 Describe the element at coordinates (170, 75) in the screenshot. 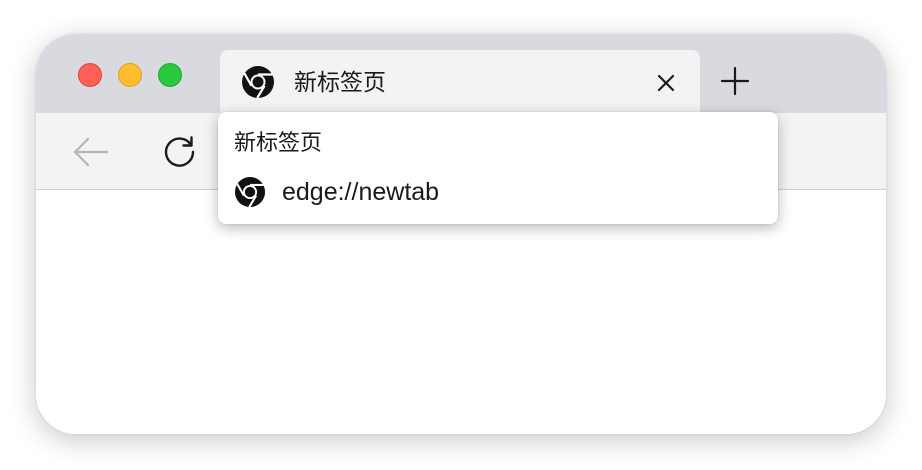

I see `window-maximize-button` at that location.